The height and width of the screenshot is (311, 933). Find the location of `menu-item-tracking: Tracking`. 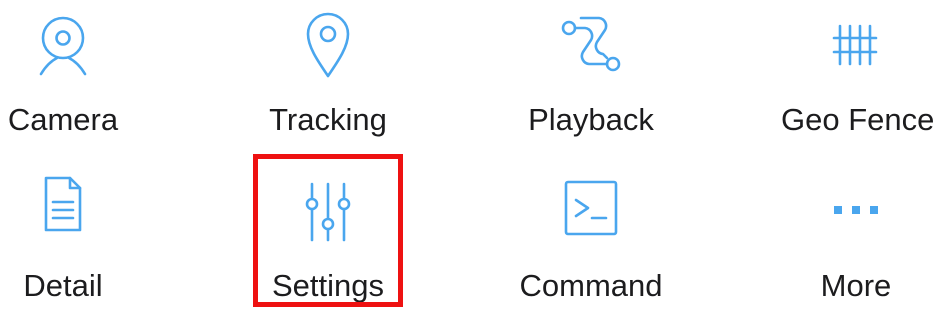

menu-item-tracking: Tracking is located at coordinates (328, 75).